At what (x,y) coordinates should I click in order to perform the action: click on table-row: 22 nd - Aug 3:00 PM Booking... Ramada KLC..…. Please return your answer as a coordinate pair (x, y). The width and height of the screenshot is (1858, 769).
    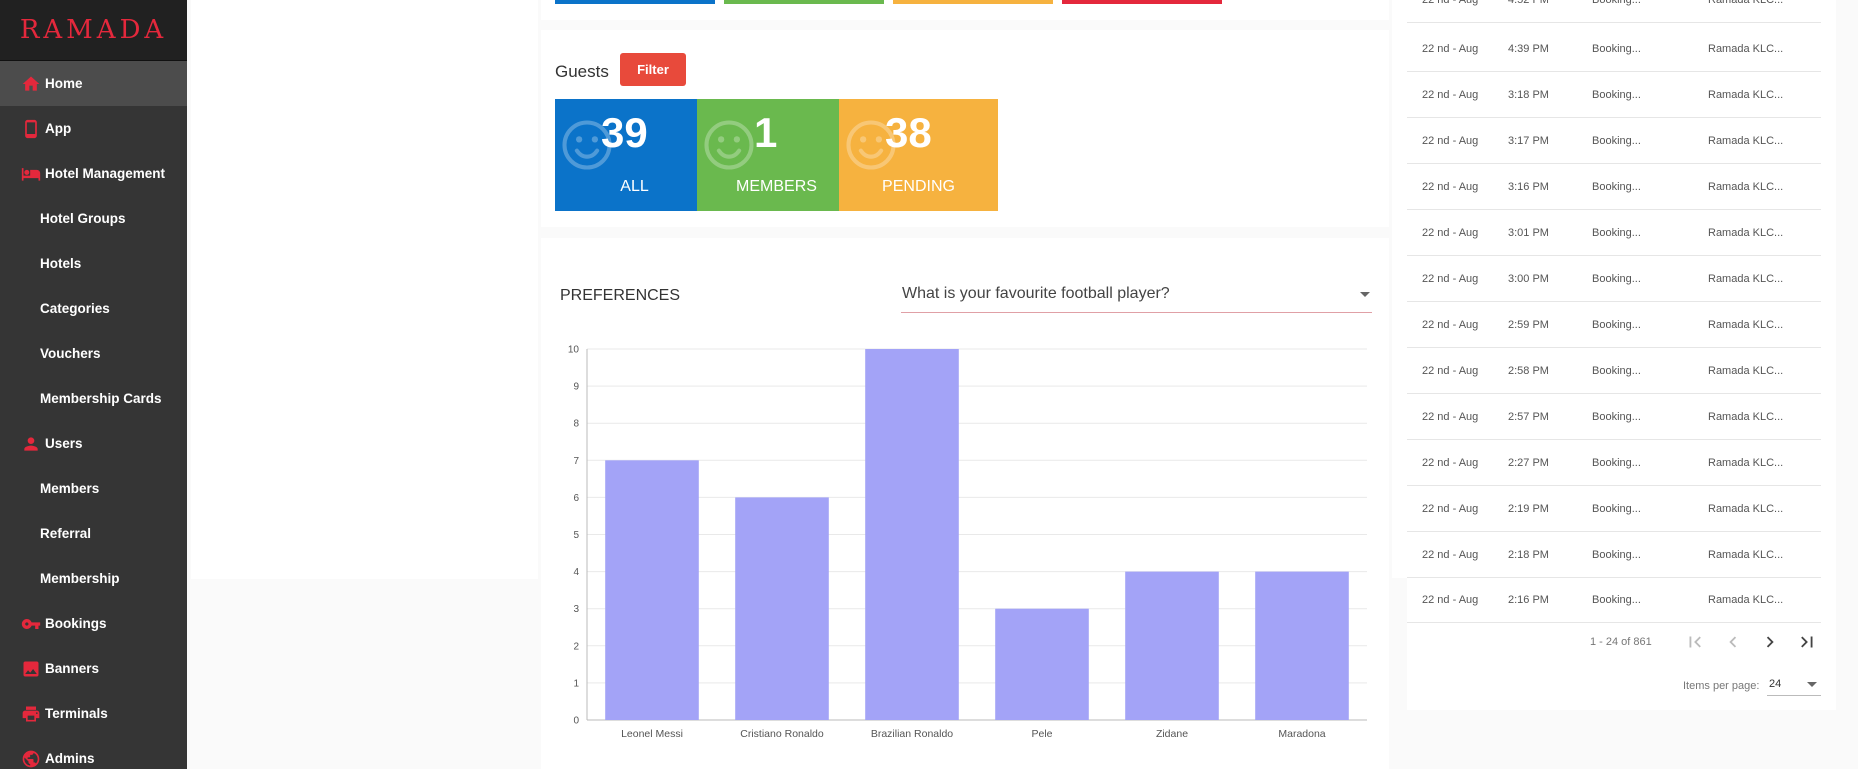
    Looking at the image, I should click on (1614, 279).